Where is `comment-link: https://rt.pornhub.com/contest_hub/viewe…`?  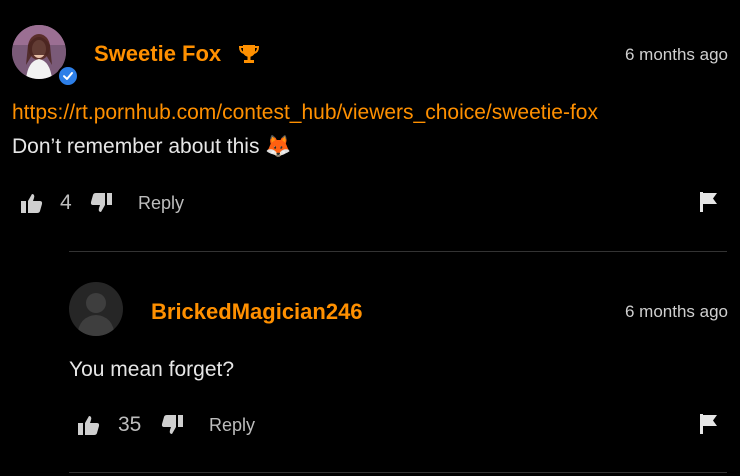 comment-link: https://rt.pornhub.com/contest_hub/viewe… is located at coordinates (305, 113).